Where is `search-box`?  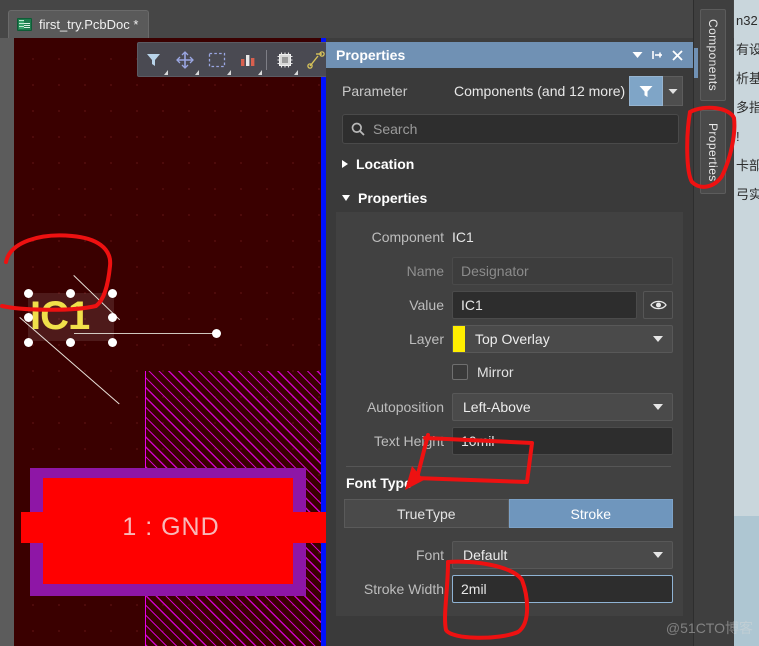 search-box is located at coordinates (510, 129).